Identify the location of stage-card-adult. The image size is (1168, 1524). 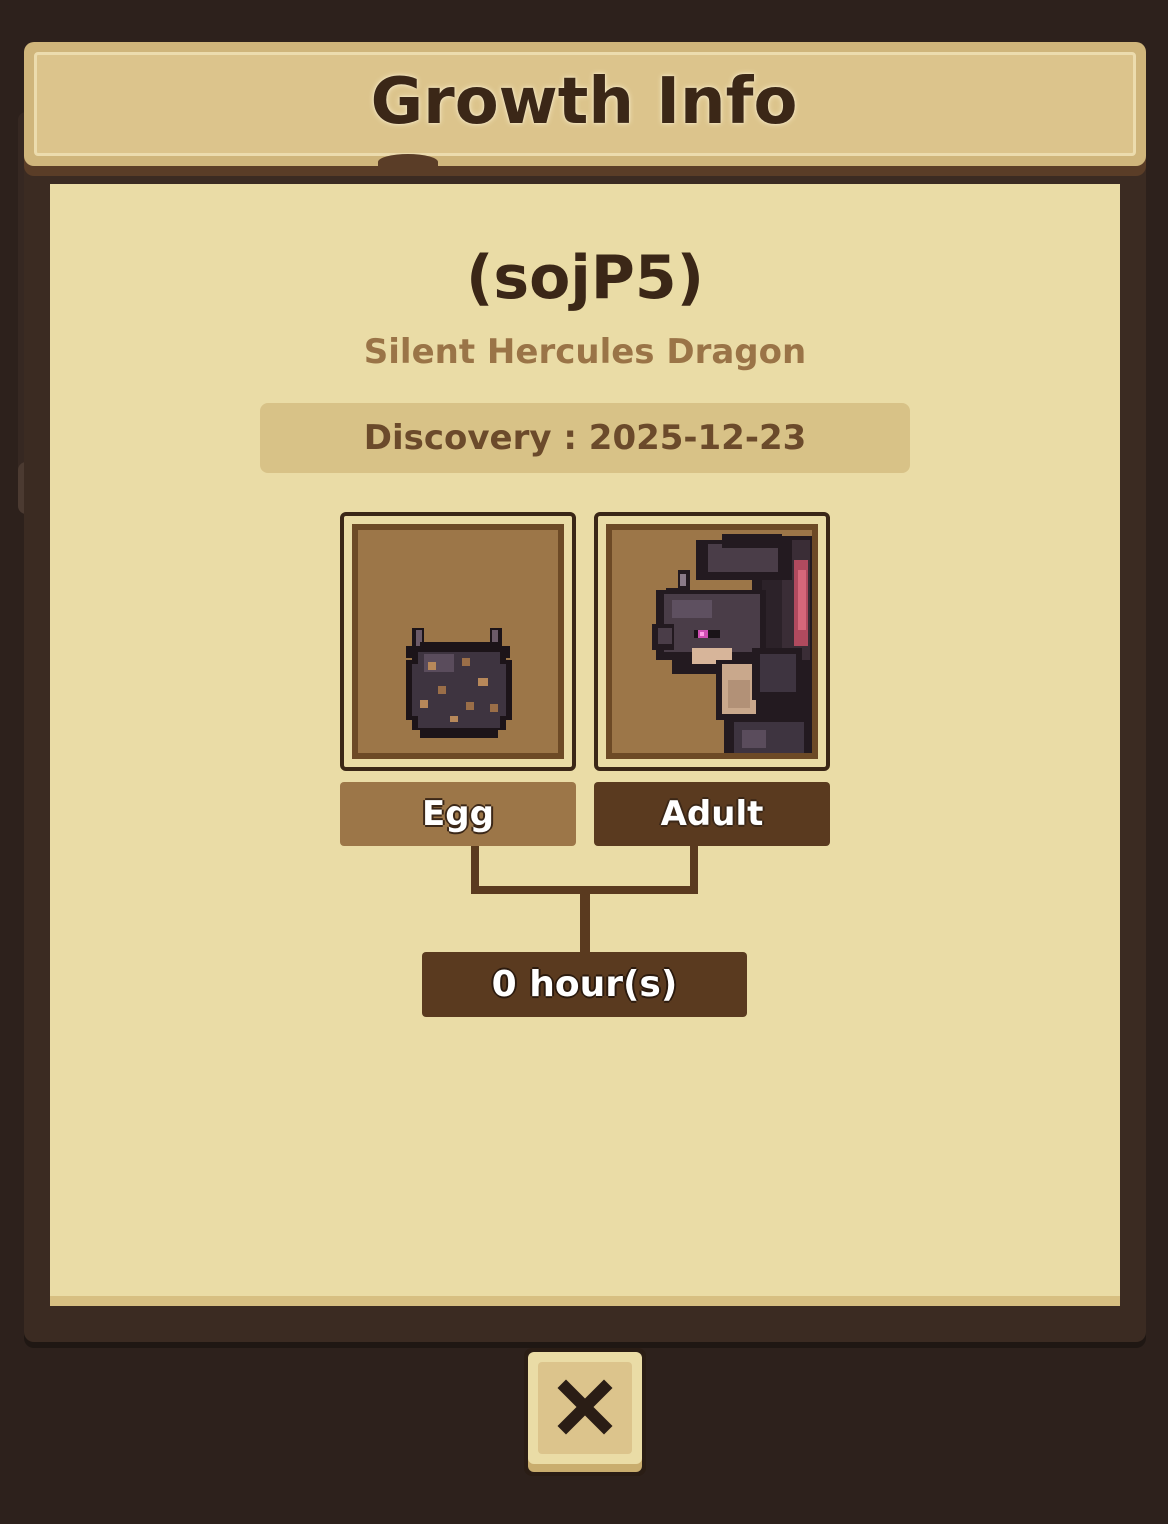
(712, 641).